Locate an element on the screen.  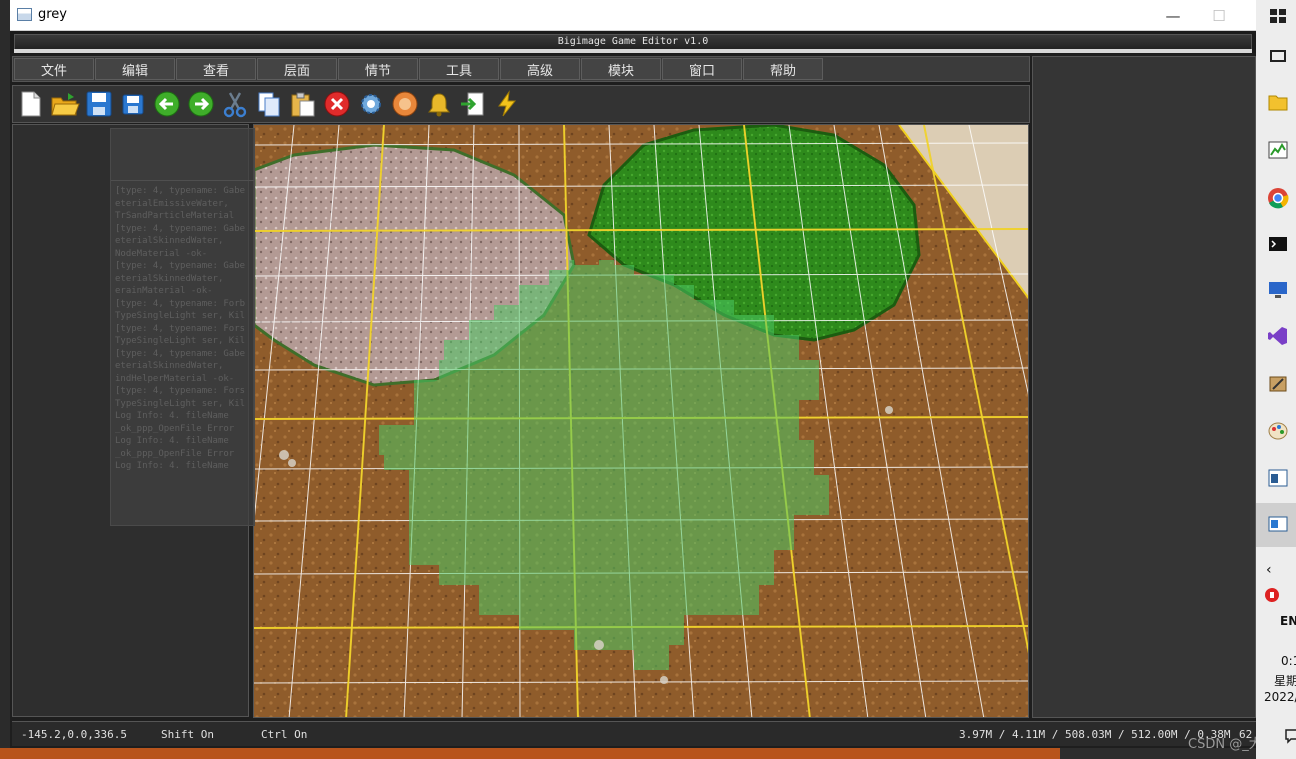
tray-security-icon is located at coordinates (1272, 595).